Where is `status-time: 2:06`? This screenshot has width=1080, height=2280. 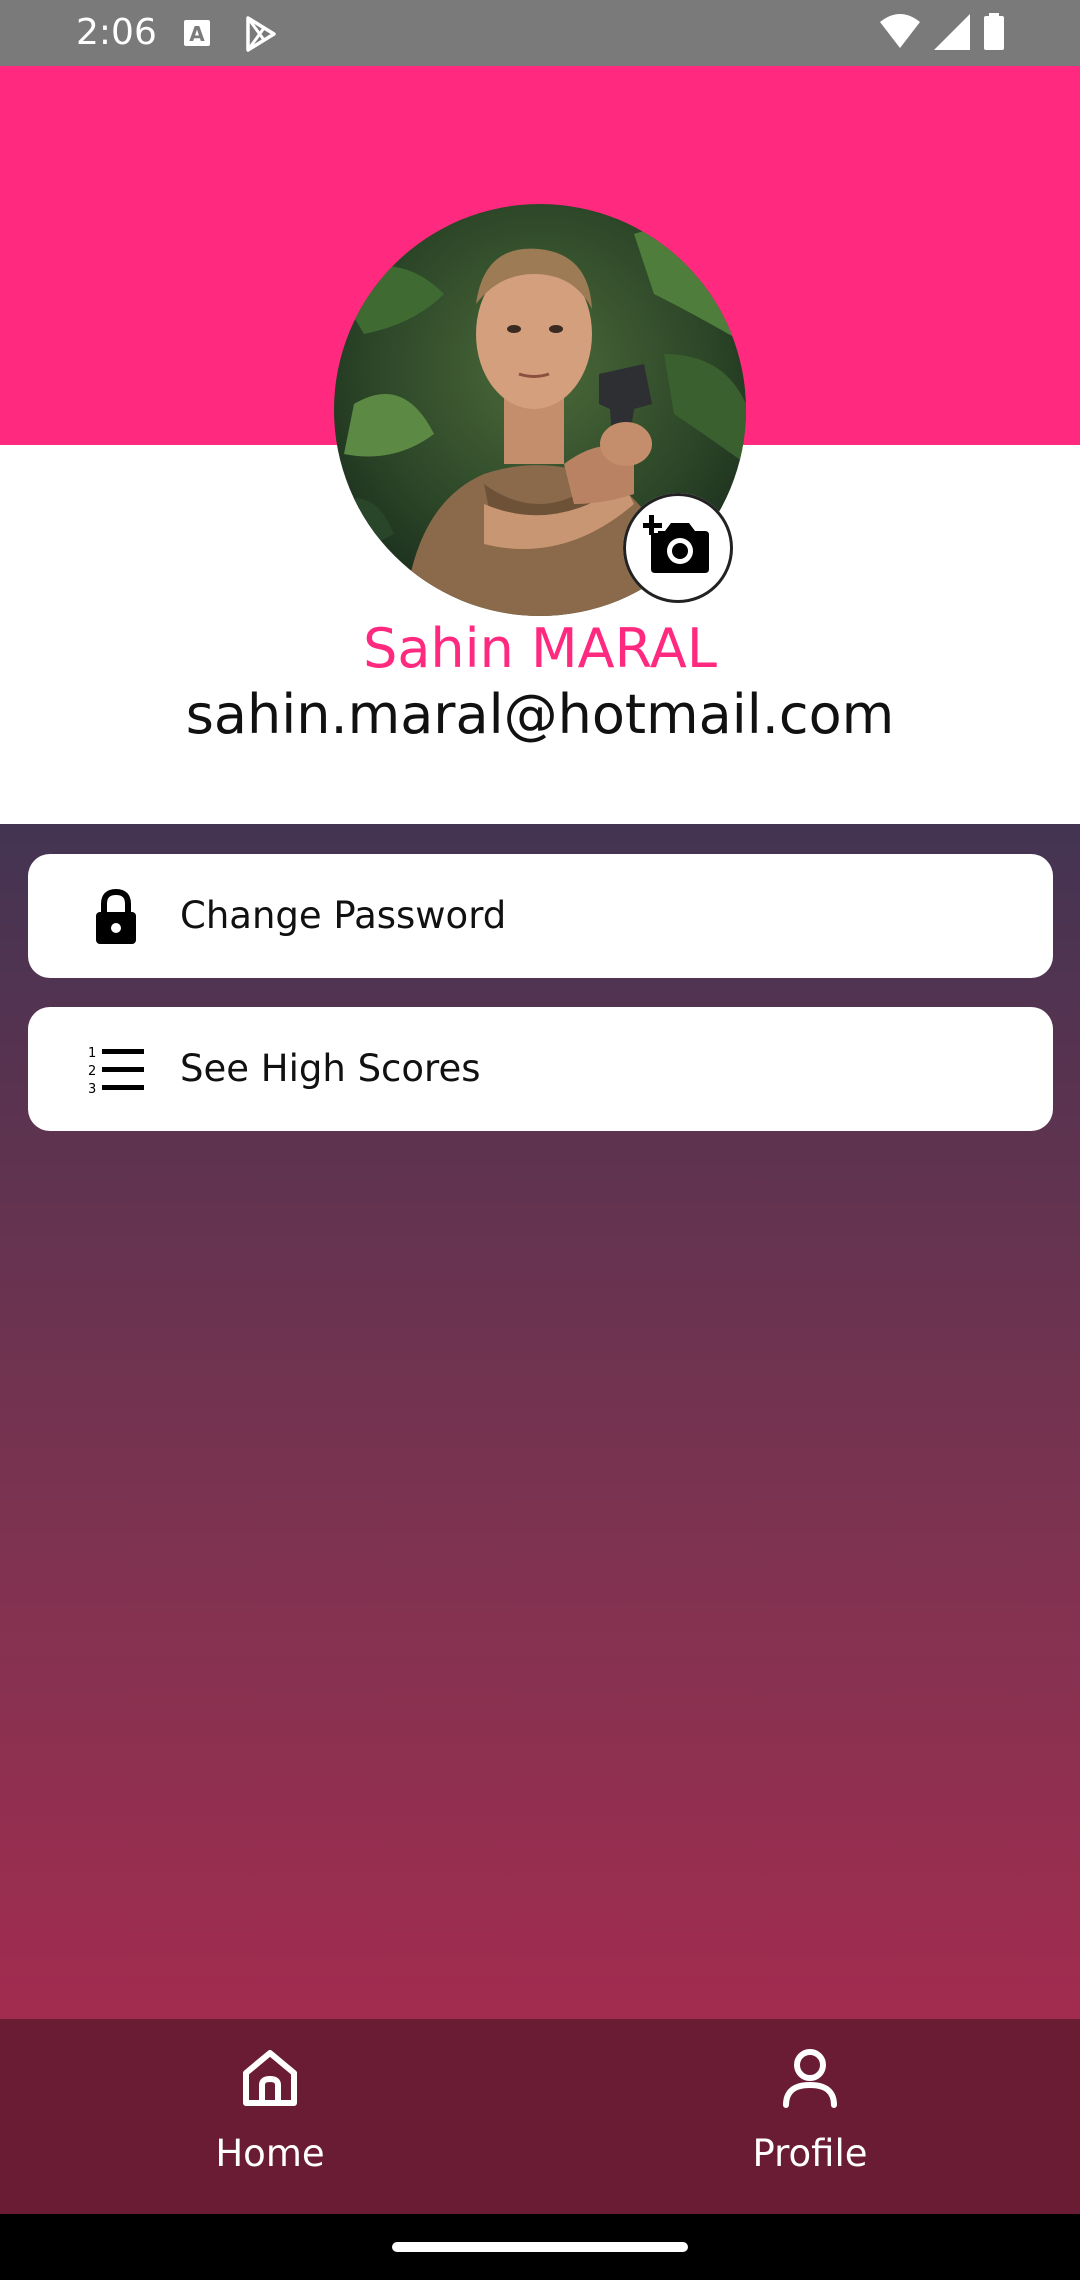
status-time: 2:06 is located at coordinates (116, 32).